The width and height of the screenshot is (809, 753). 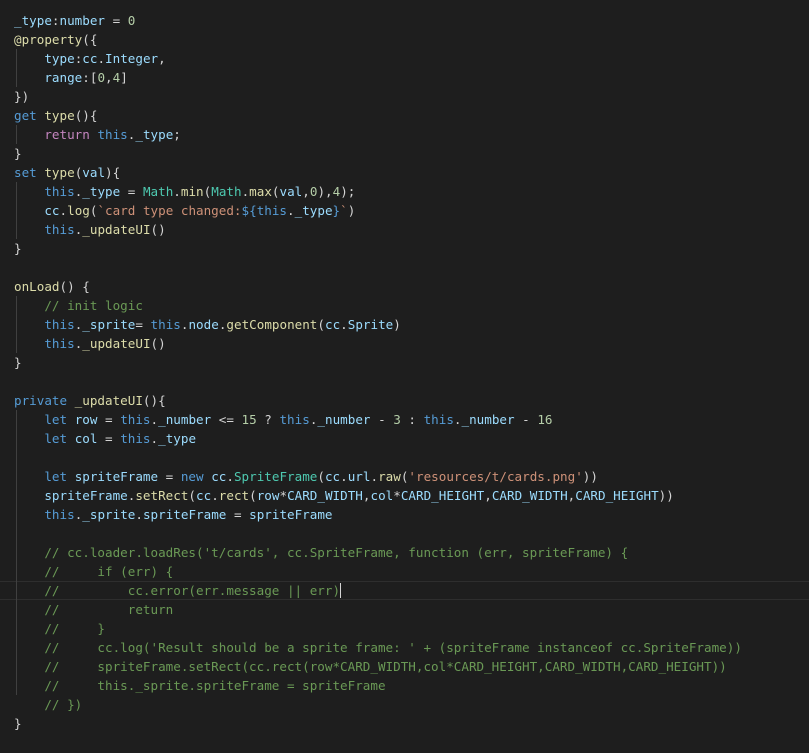 What do you see at coordinates (109, 324) in the screenshot?
I see `code-token: _sprite` at bounding box center [109, 324].